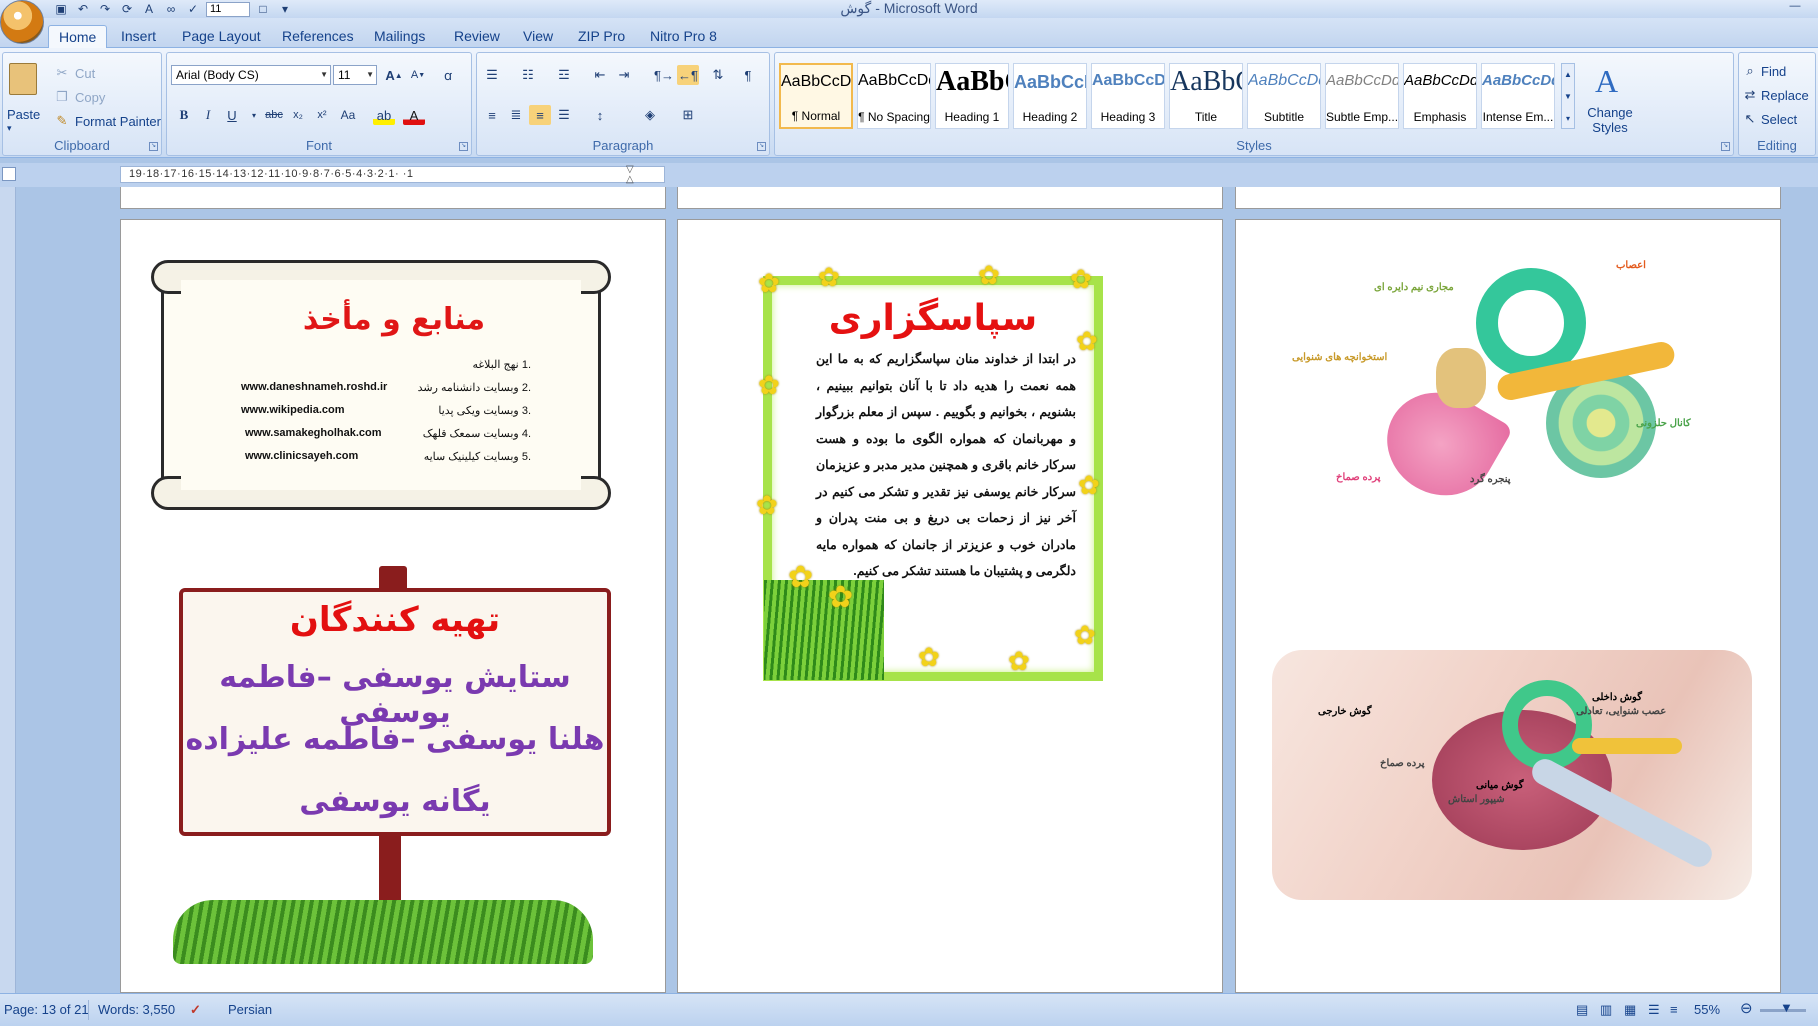  I want to click on zoom-out-icon: ⊖, so click(1746, 1008).